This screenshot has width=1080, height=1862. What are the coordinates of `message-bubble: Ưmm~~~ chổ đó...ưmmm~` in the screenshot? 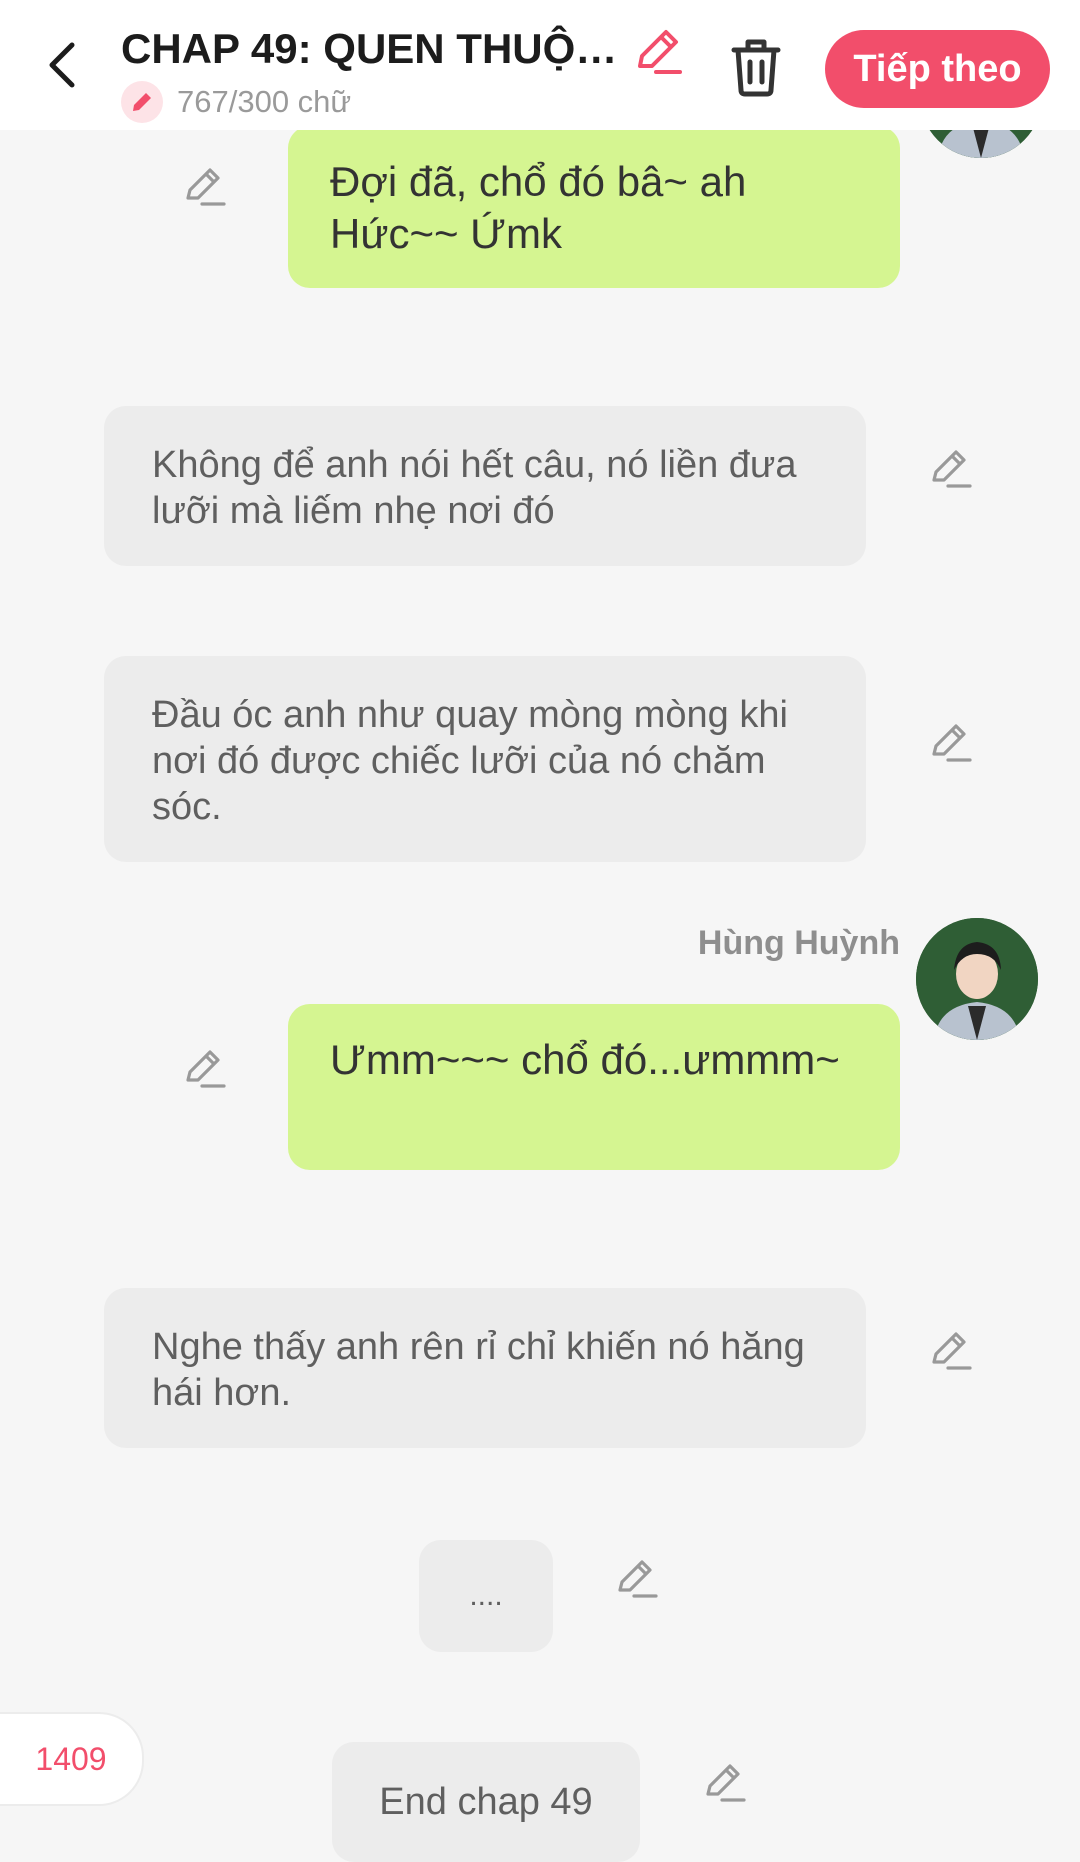 It's located at (594, 1087).